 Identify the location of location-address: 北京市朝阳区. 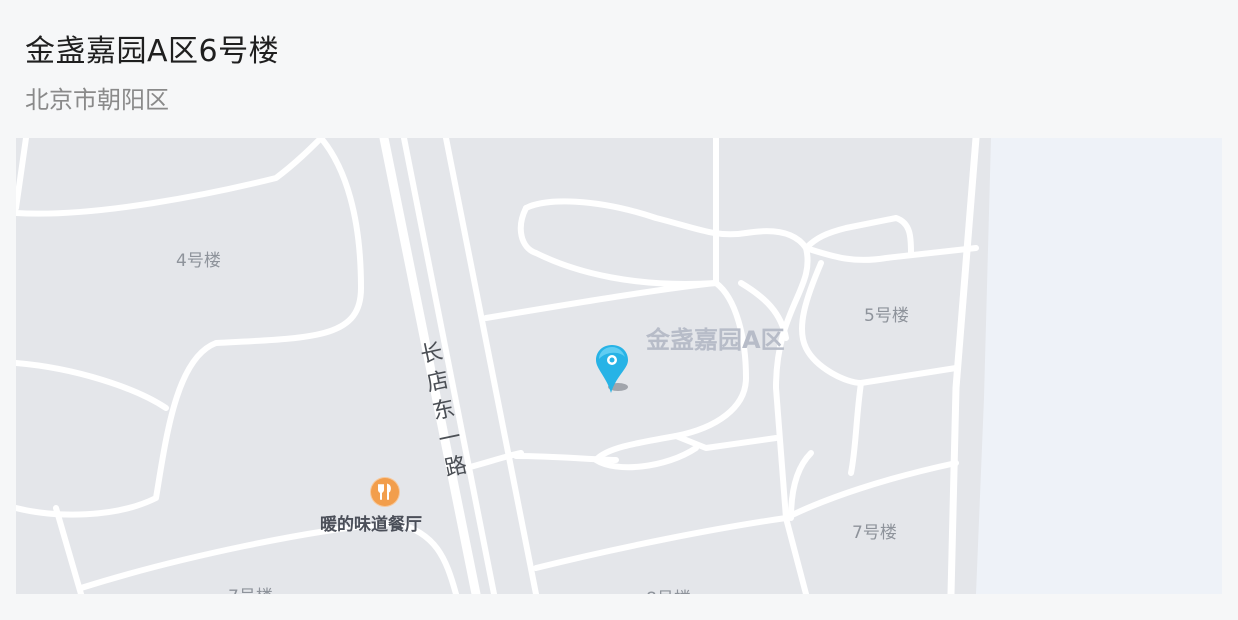
(97, 100).